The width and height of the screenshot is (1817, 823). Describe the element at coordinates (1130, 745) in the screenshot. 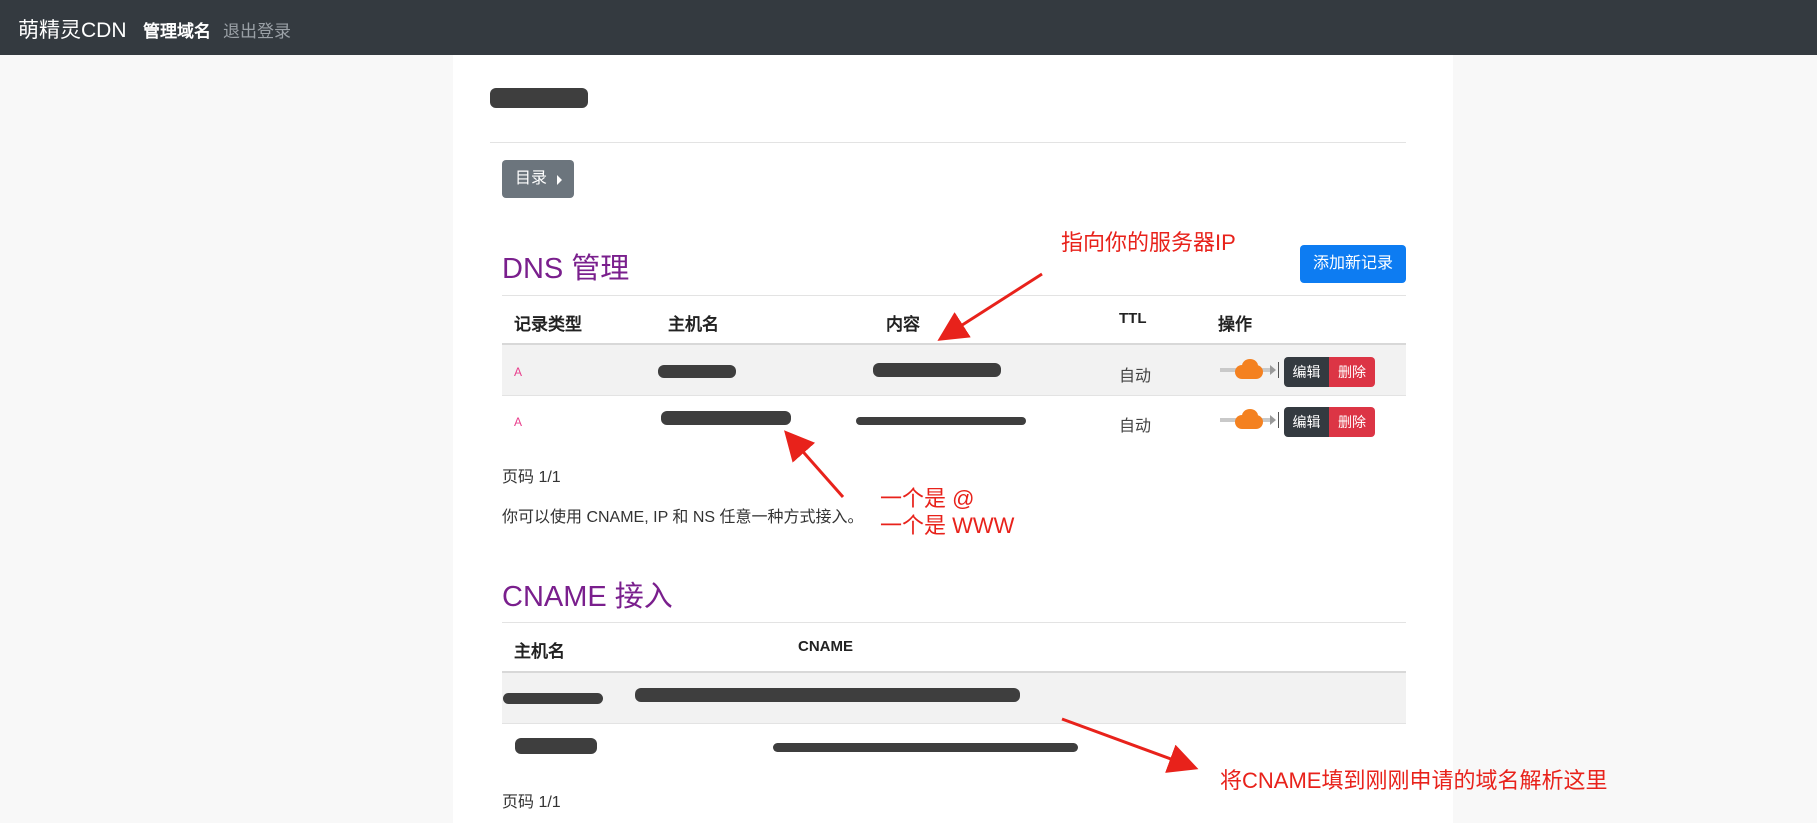

I see `arrow-to-cname` at that location.